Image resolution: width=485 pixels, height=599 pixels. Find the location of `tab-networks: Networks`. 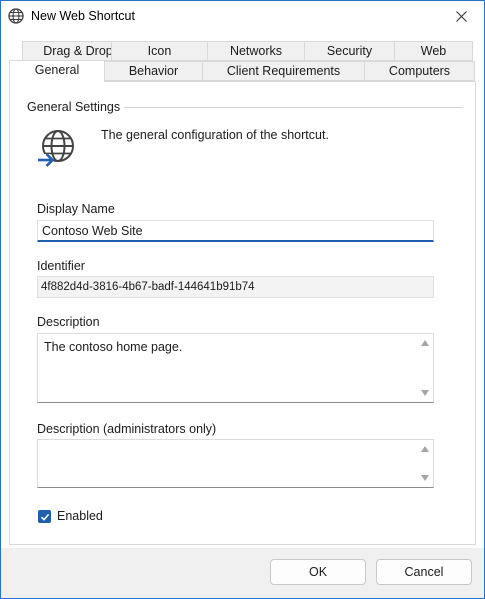

tab-networks: Networks is located at coordinates (256, 51).